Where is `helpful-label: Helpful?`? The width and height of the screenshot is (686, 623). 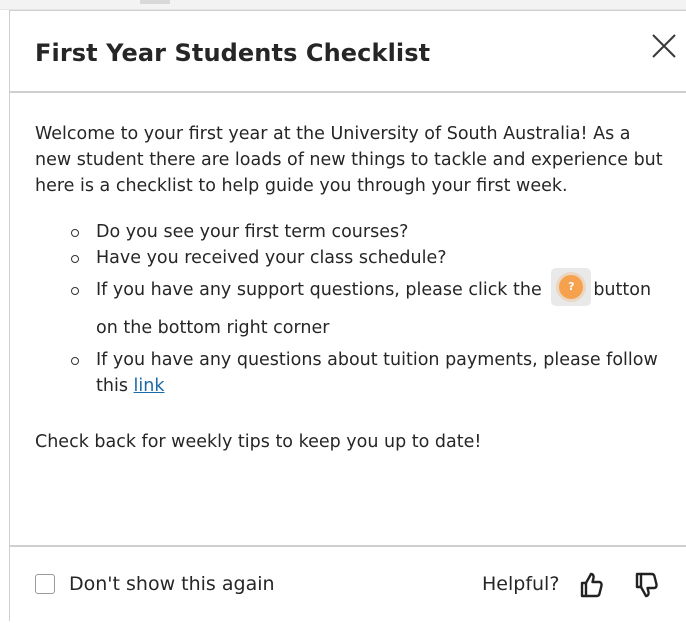 helpful-label: Helpful? is located at coordinates (521, 584).